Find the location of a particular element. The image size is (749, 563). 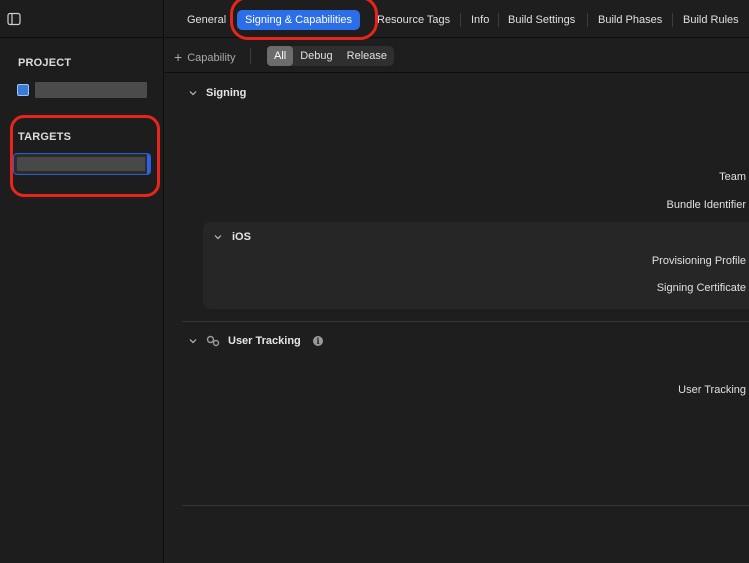

segment-all: All is located at coordinates (280, 56).